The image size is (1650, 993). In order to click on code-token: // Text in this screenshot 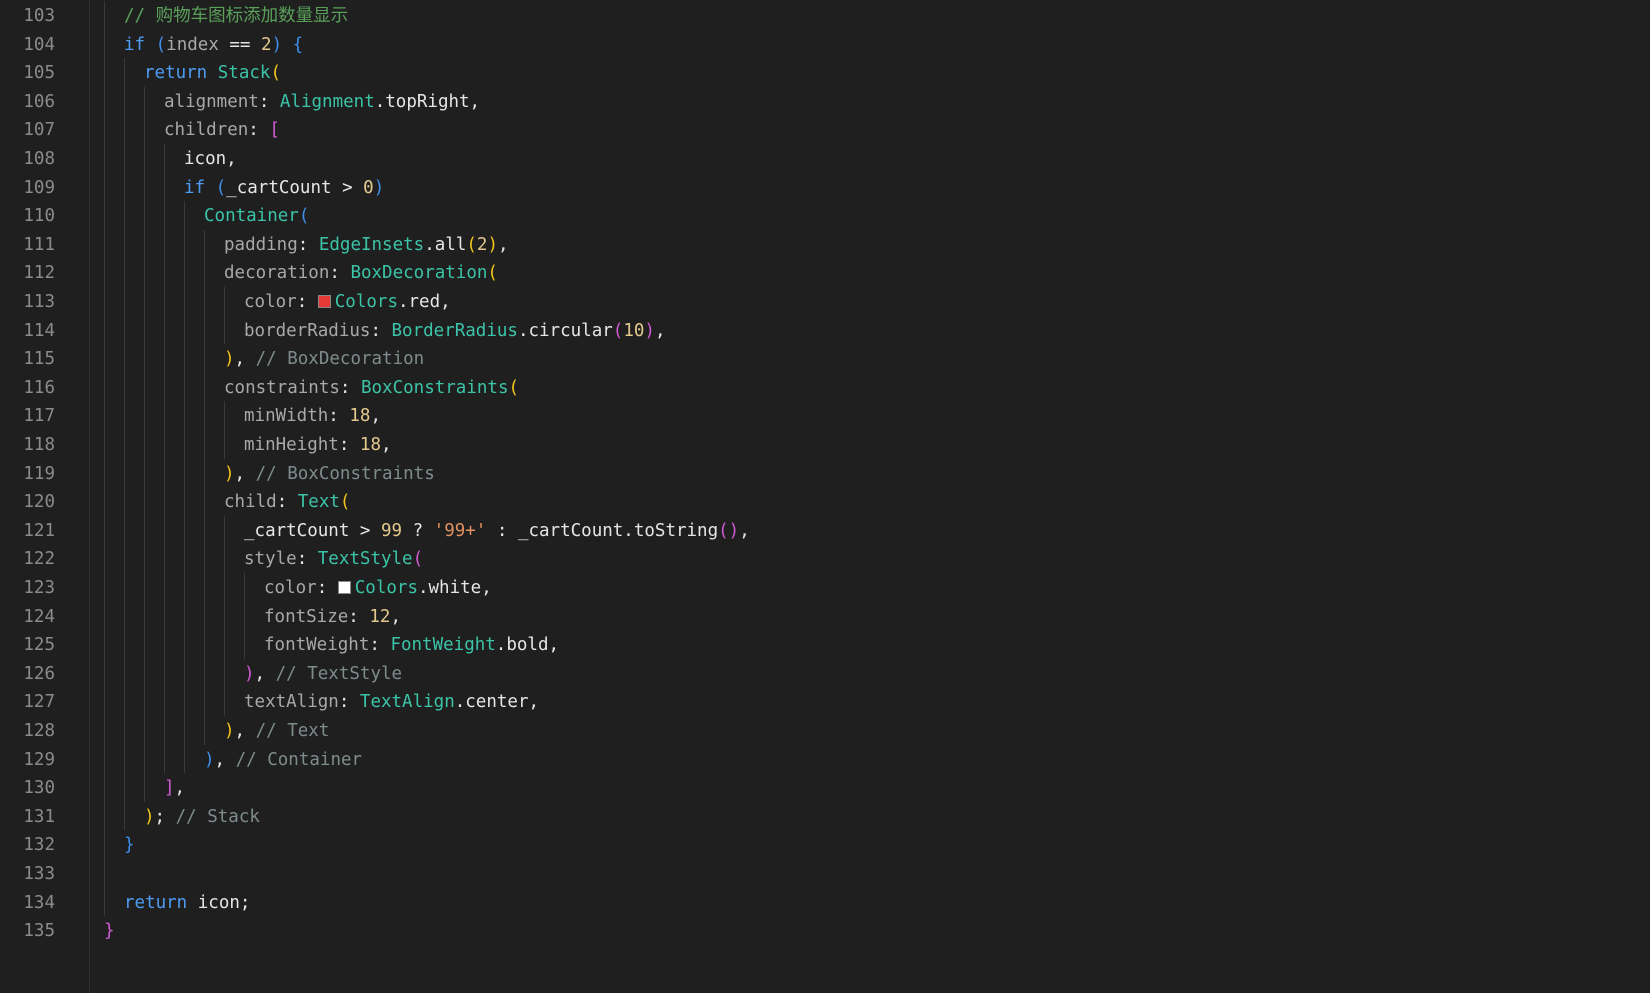, I will do `click(292, 731)`.